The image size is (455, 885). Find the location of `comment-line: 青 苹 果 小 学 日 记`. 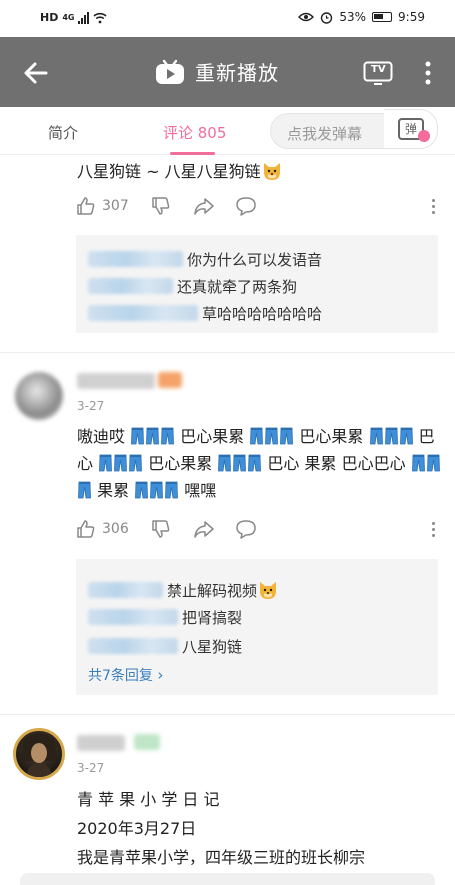

comment-line: 青 苹 果 小 学 日 记 is located at coordinates (148, 799).